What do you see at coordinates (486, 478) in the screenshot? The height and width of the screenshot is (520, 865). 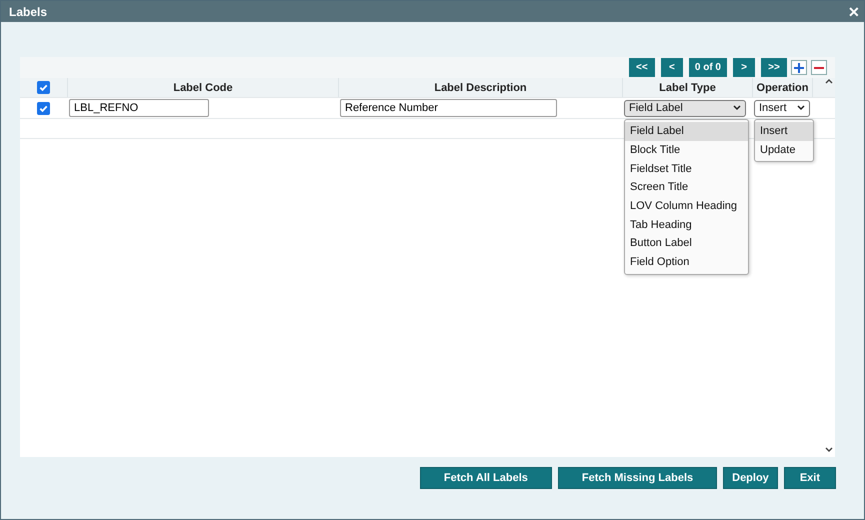 I see `action-button: Fetch All Labels` at bounding box center [486, 478].